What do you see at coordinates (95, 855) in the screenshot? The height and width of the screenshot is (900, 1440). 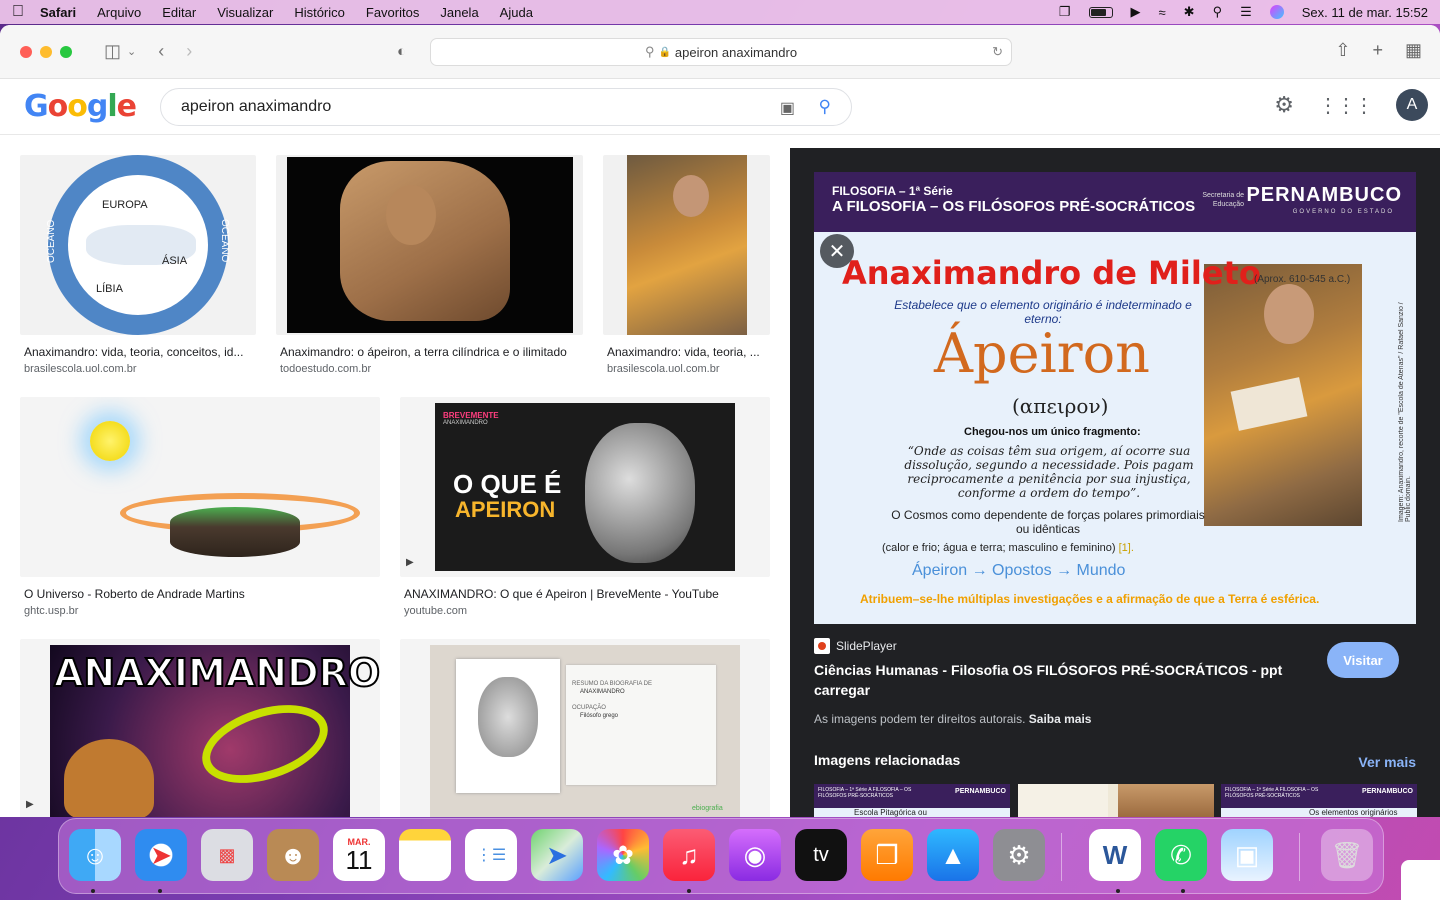 I see `finder-icon: ☺` at bounding box center [95, 855].